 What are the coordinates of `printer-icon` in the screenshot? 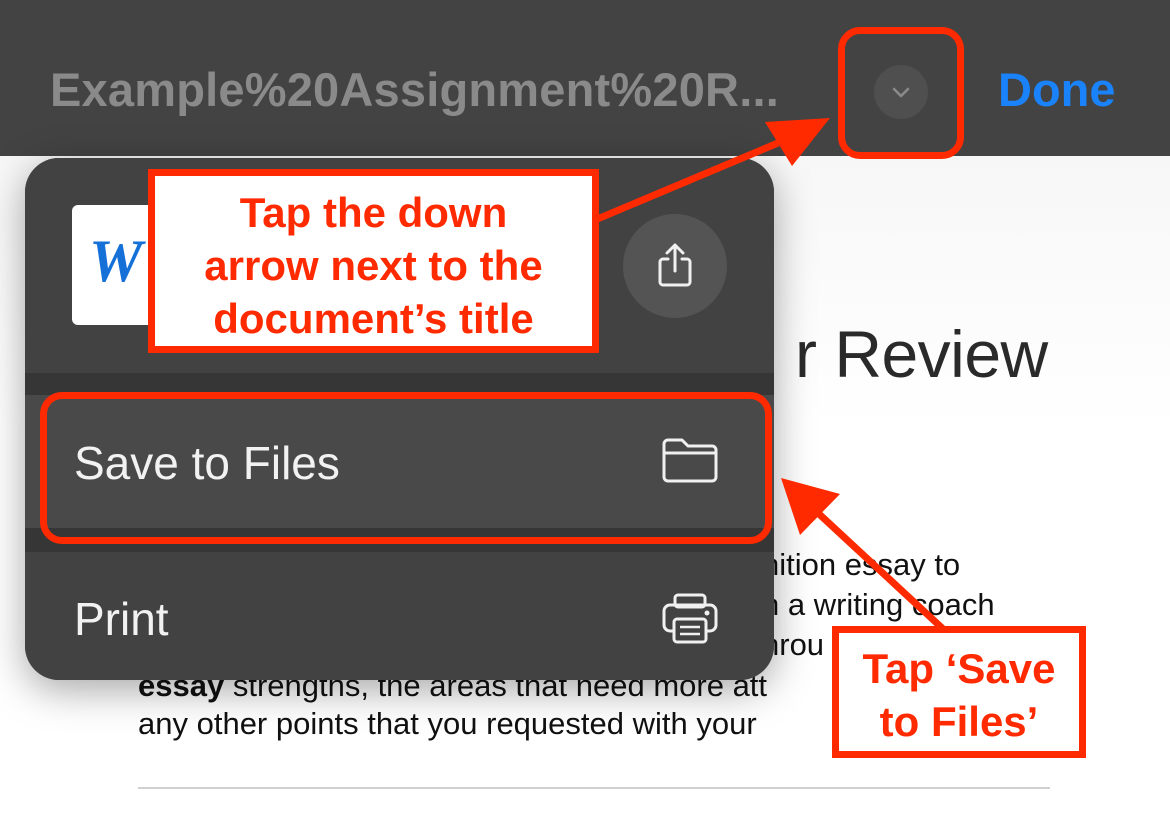 It's located at (690, 618).